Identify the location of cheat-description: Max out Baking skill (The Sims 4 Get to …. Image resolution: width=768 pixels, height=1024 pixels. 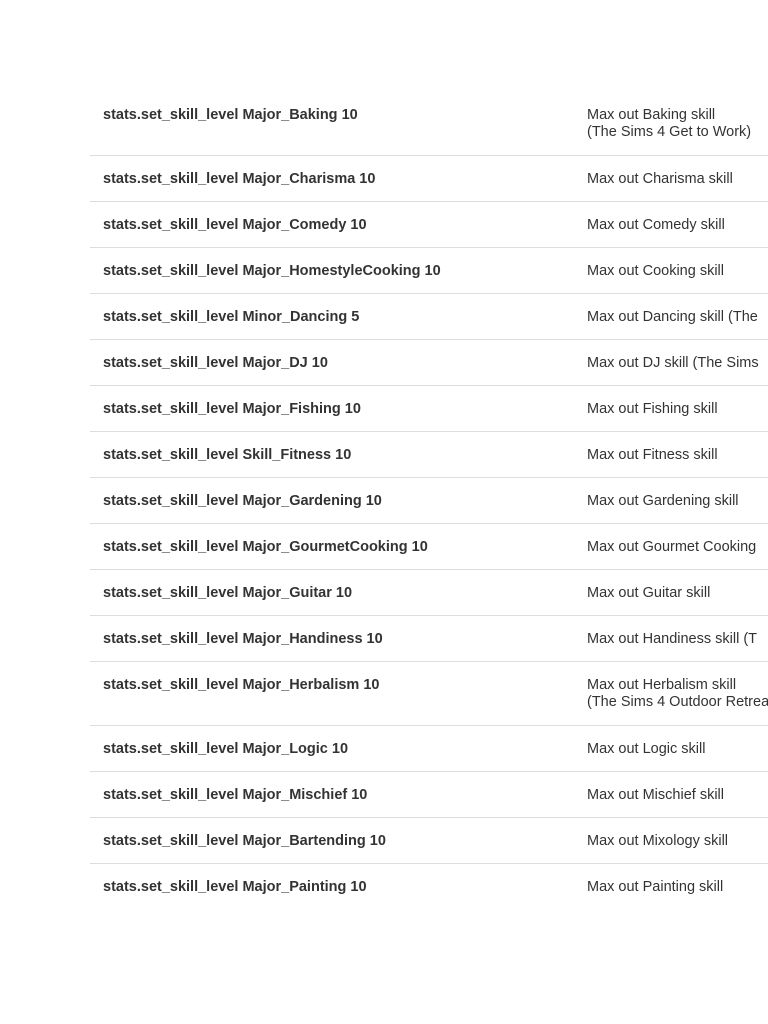
(677, 124).